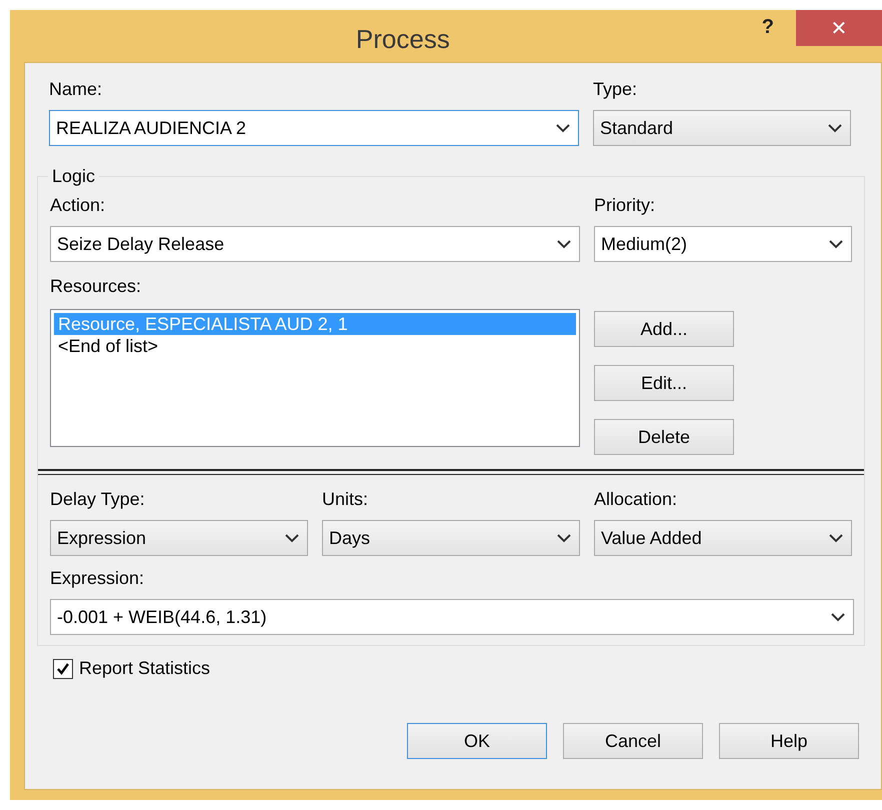 The width and height of the screenshot is (882, 810). Describe the element at coordinates (144, 668) in the screenshot. I see `checkbox-label: Report Statistics` at that location.